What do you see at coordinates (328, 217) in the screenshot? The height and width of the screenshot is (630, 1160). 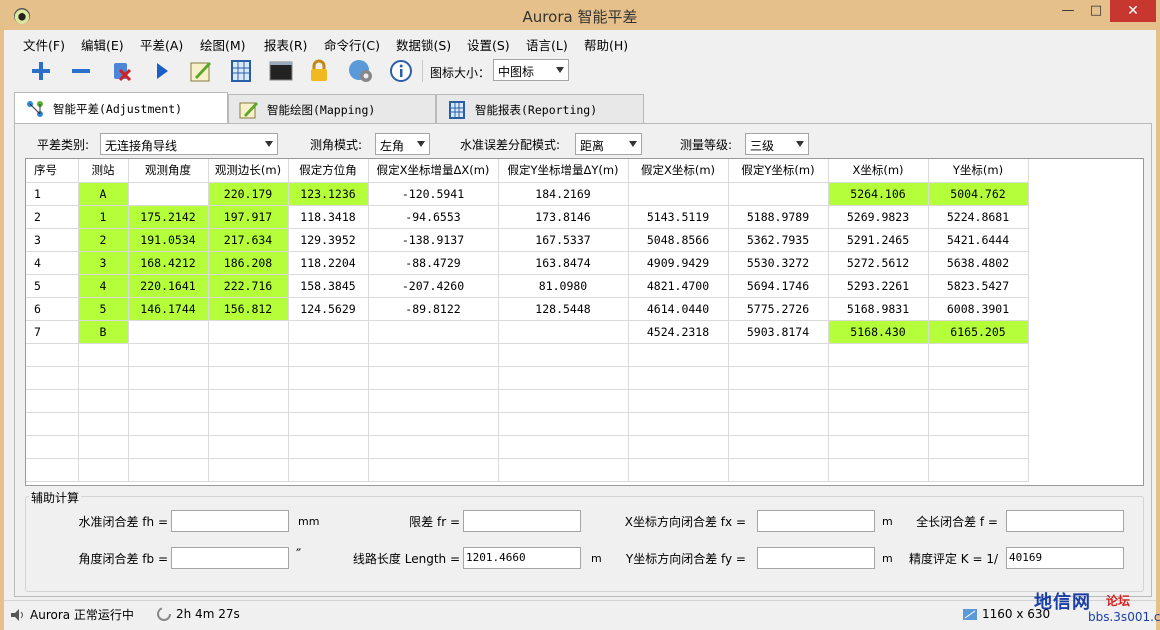 I see `table-cell: 118.3418` at bounding box center [328, 217].